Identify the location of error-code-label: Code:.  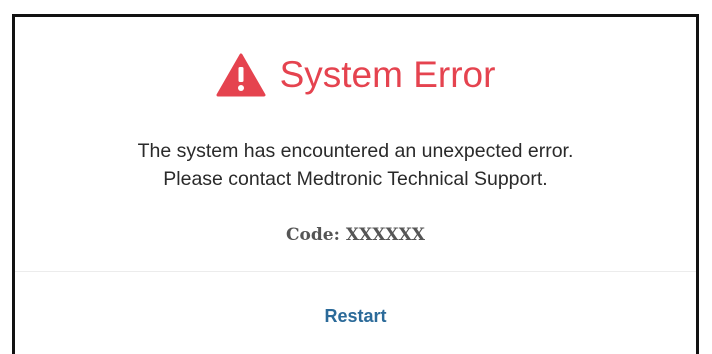
(313, 235).